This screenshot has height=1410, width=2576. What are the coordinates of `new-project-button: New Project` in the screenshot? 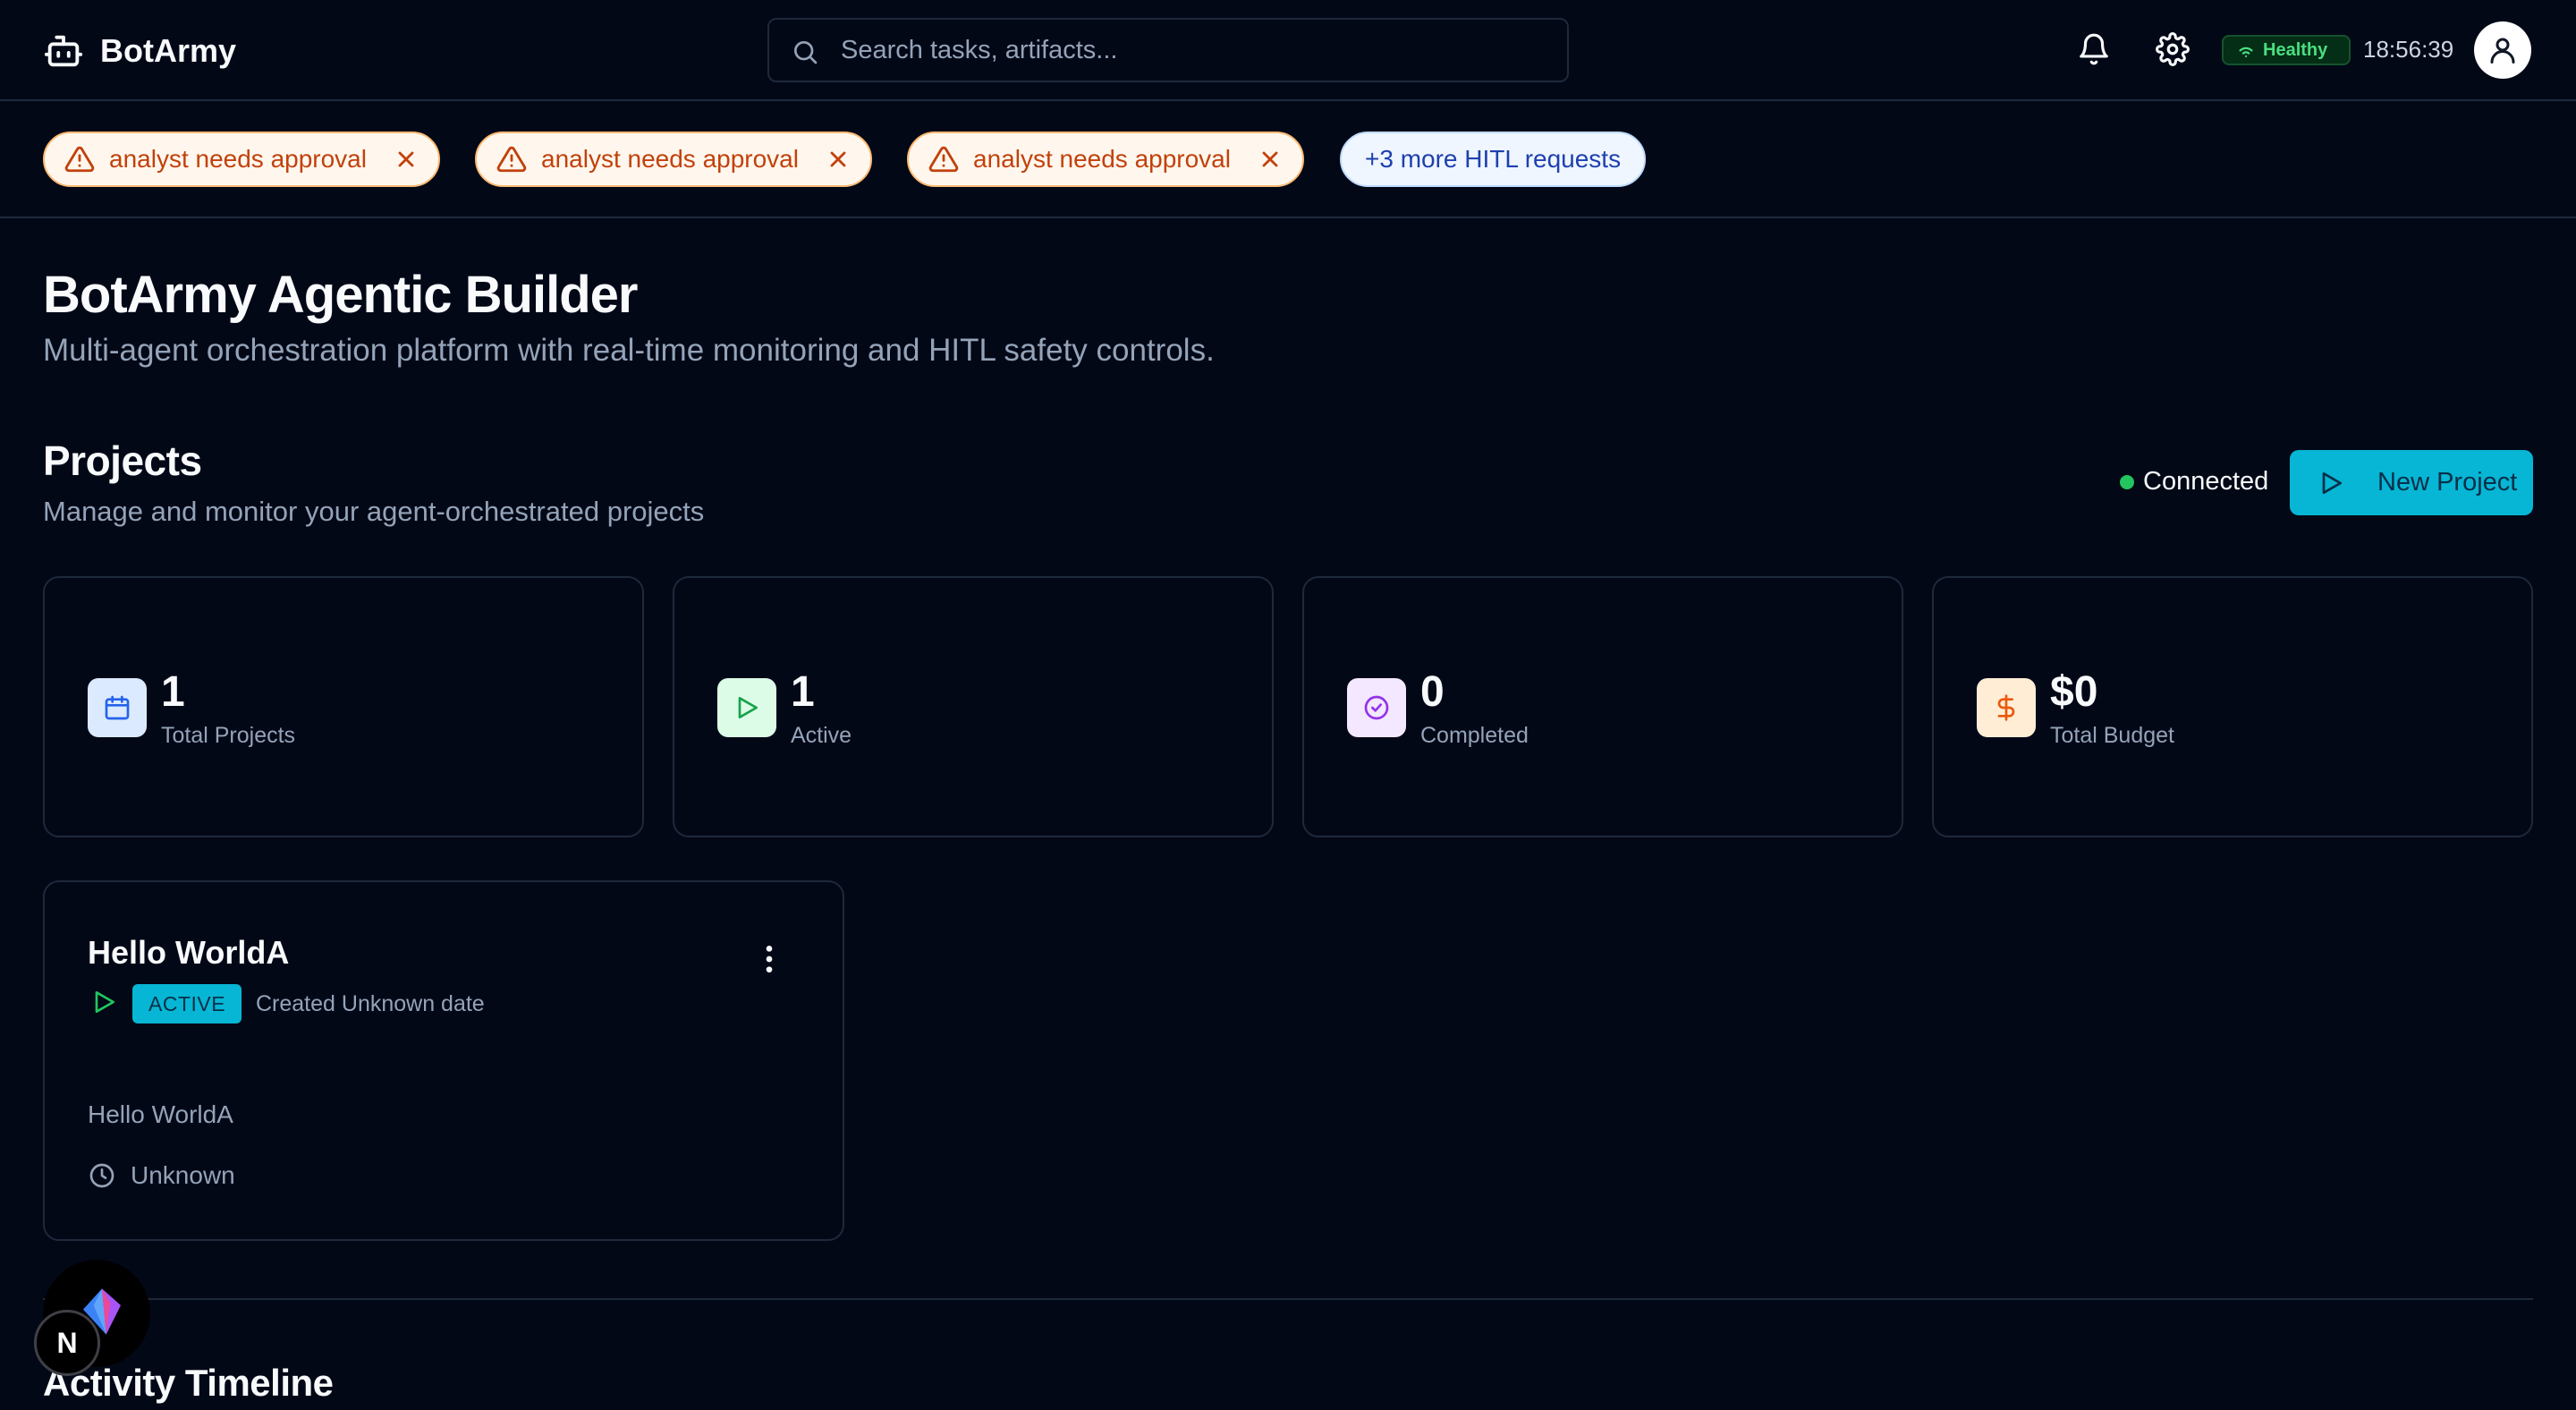 It's located at (2411, 482).